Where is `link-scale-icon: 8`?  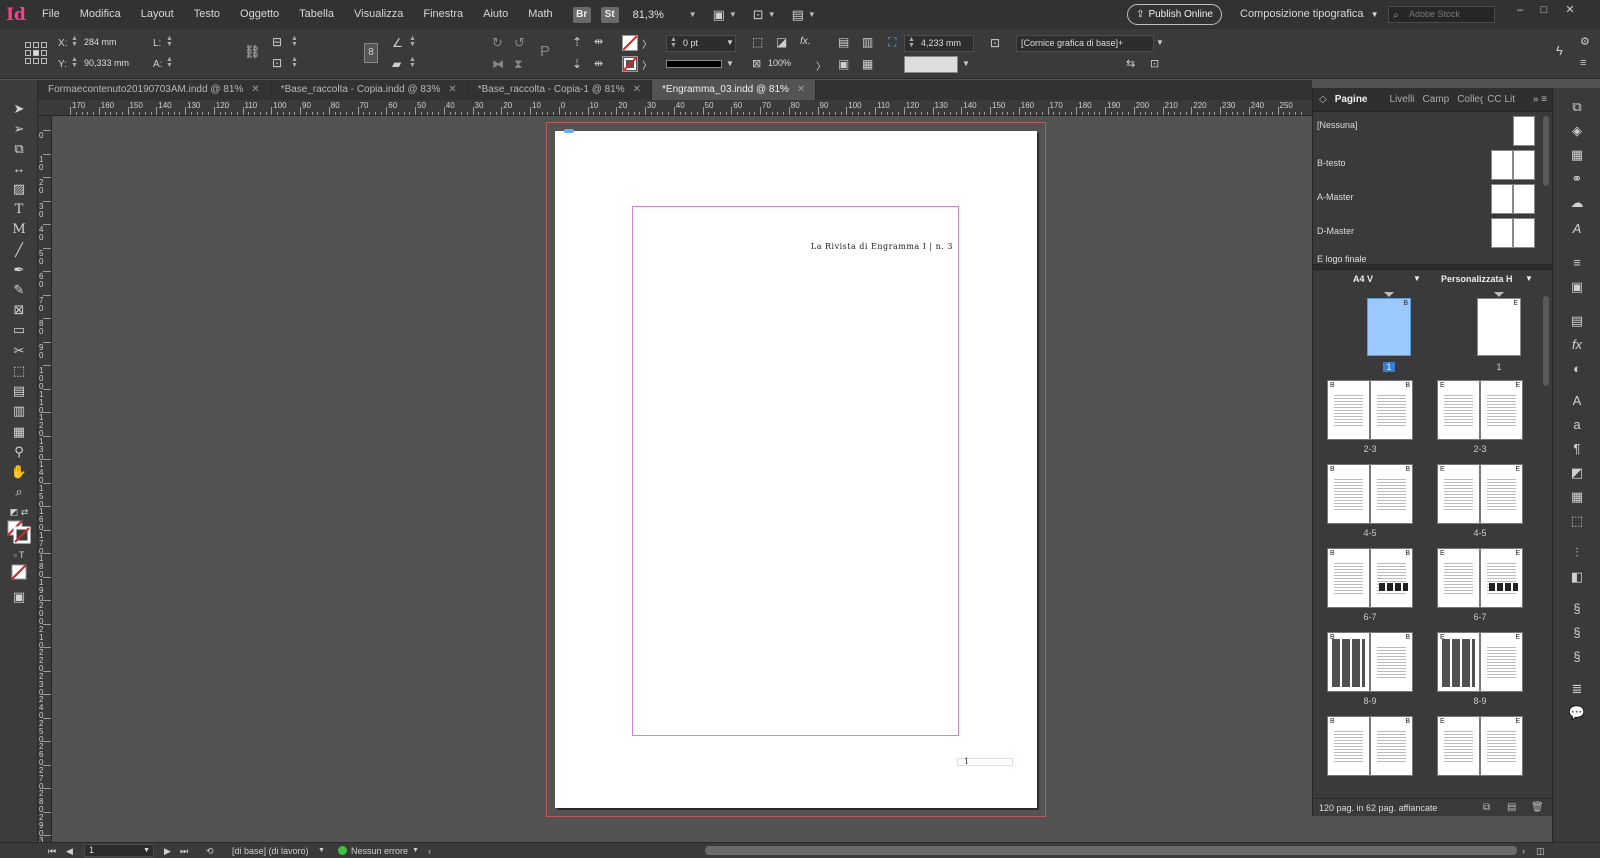 link-scale-icon: 8 is located at coordinates (371, 53).